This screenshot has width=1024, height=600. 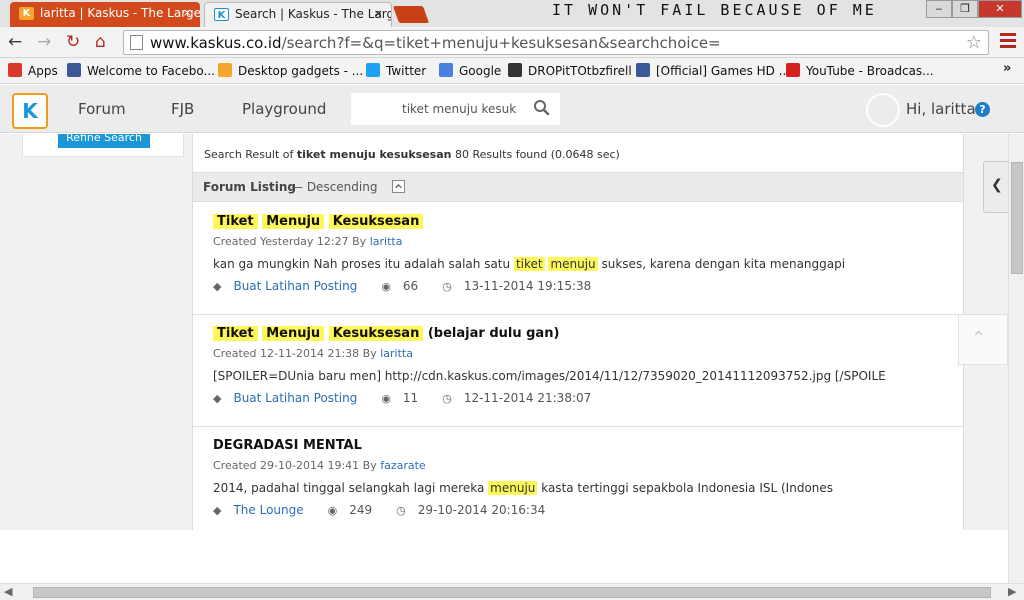 What do you see at coordinates (235, 221) in the screenshot?
I see `title-highlight: Tiket` at bounding box center [235, 221].